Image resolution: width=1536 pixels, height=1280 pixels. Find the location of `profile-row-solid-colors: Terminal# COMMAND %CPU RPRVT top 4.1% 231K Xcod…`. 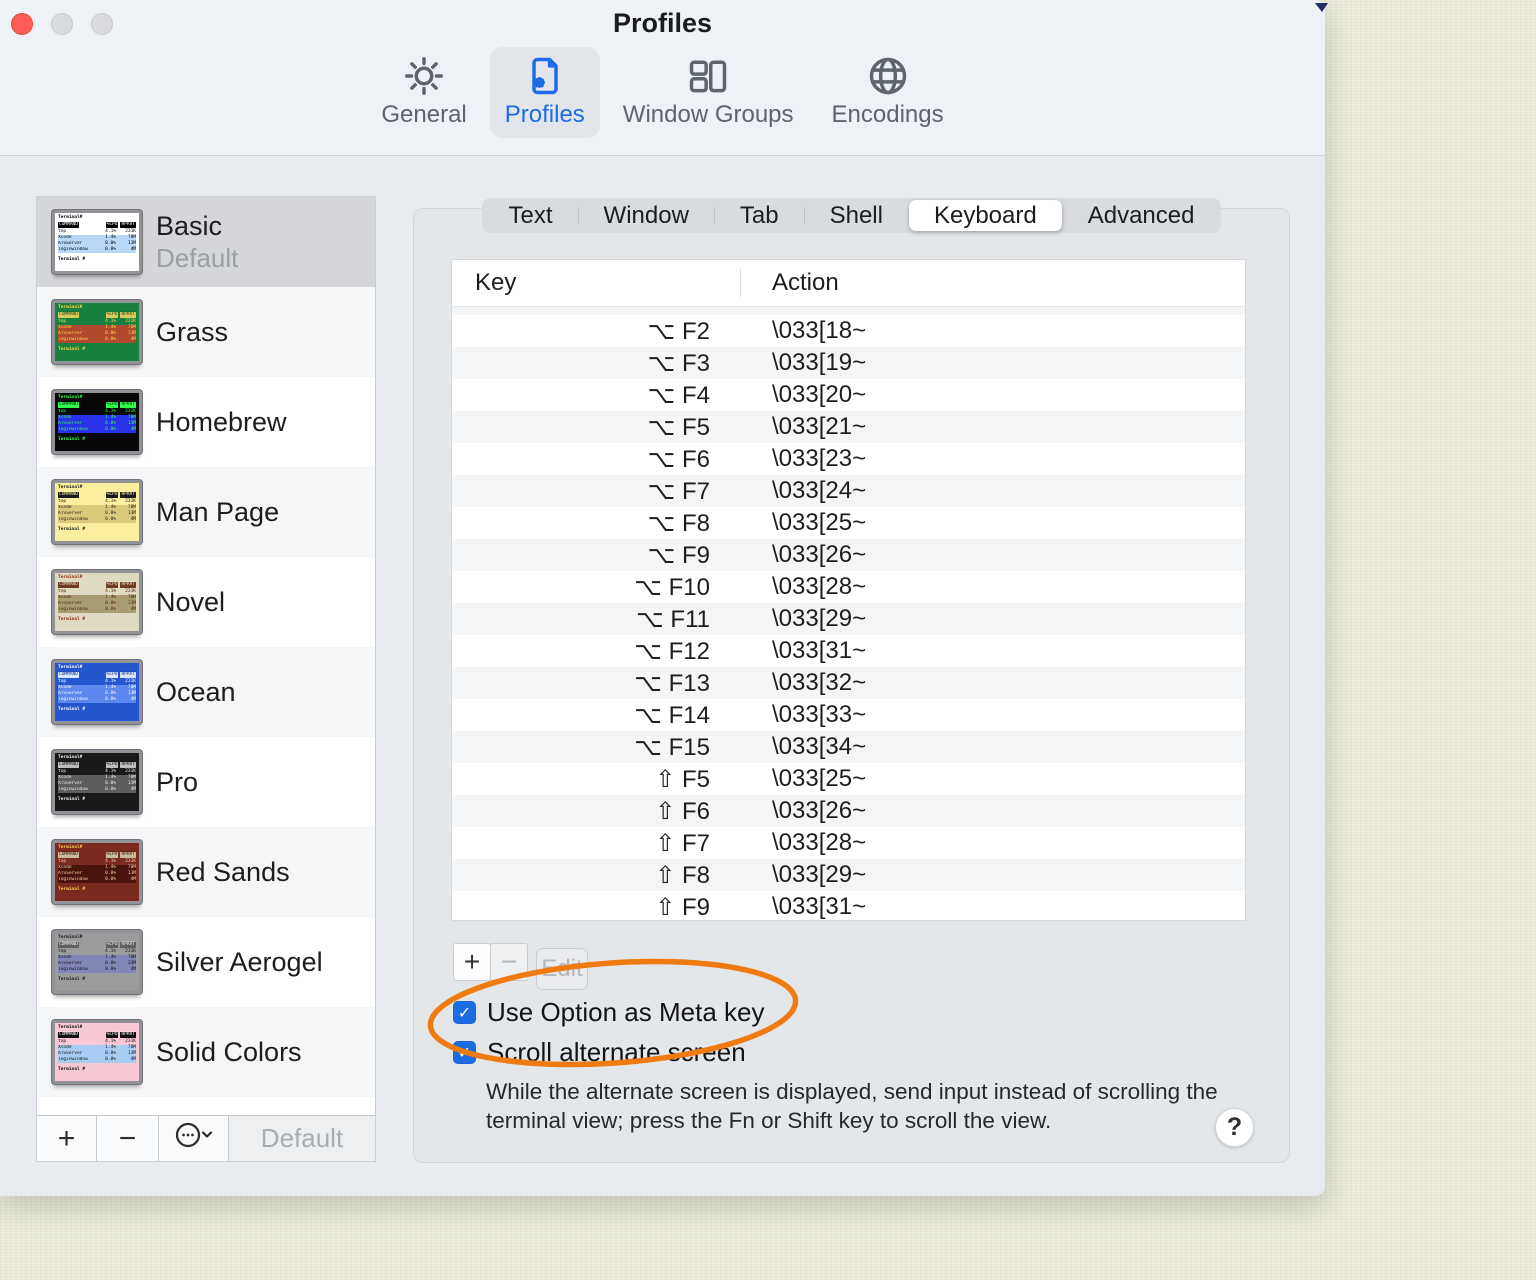

profile-row-solid-colors: Terminal# COMMAND %CPU RPRVT top 4.1% 231K Xcod… is located at coordinates (206, 1052).